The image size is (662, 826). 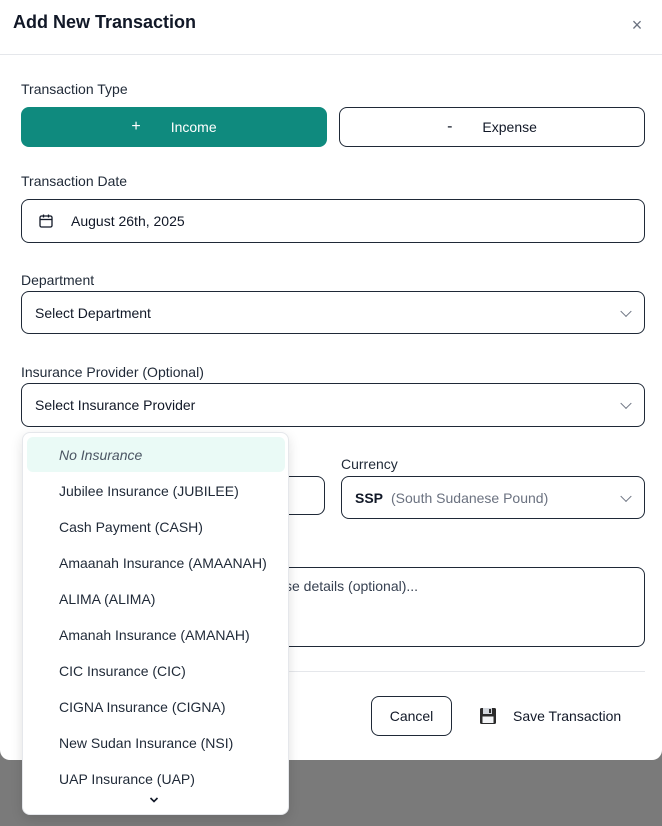 I want to click on cancel-button: Cancel, so click(x=411, y=716).